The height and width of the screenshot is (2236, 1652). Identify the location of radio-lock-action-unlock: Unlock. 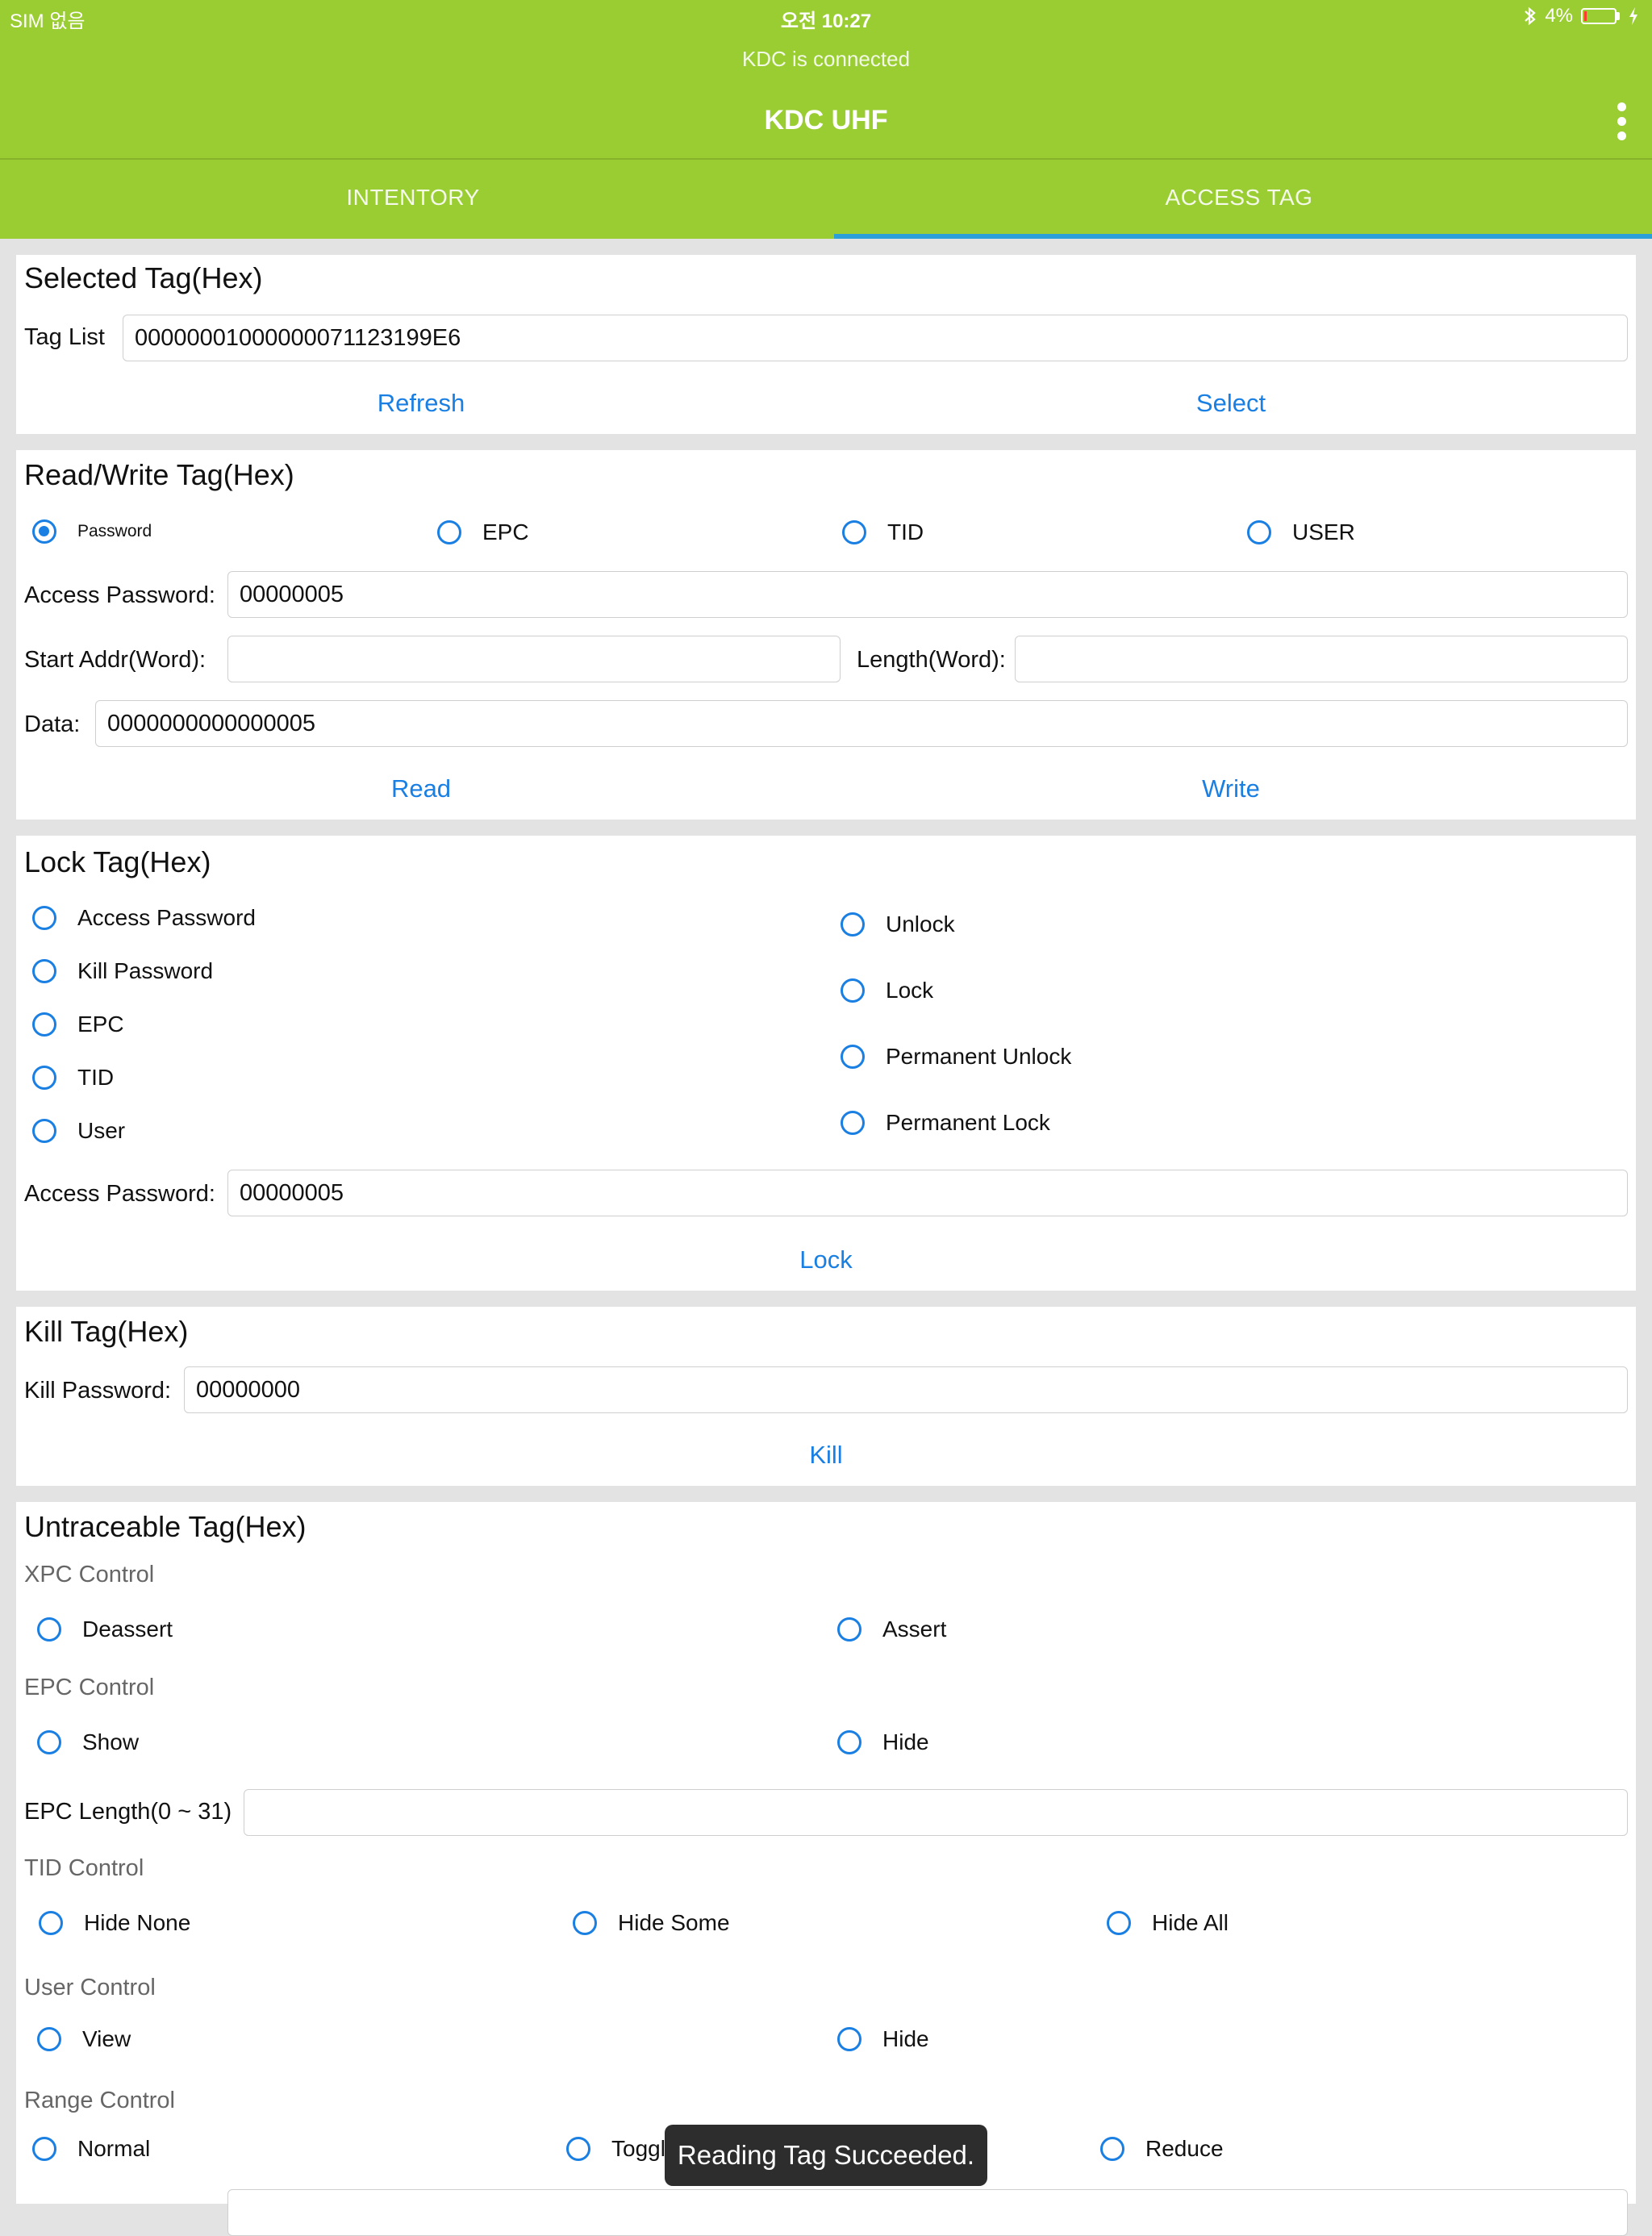
(898, 924).